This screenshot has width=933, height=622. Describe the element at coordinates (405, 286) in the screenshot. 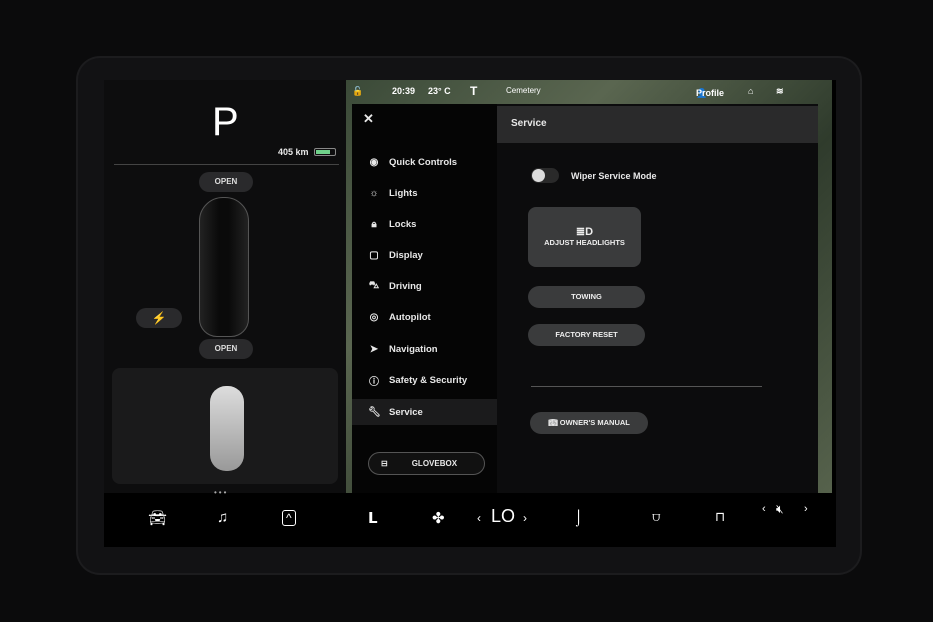

I see `nav-label: Driving` at that location.